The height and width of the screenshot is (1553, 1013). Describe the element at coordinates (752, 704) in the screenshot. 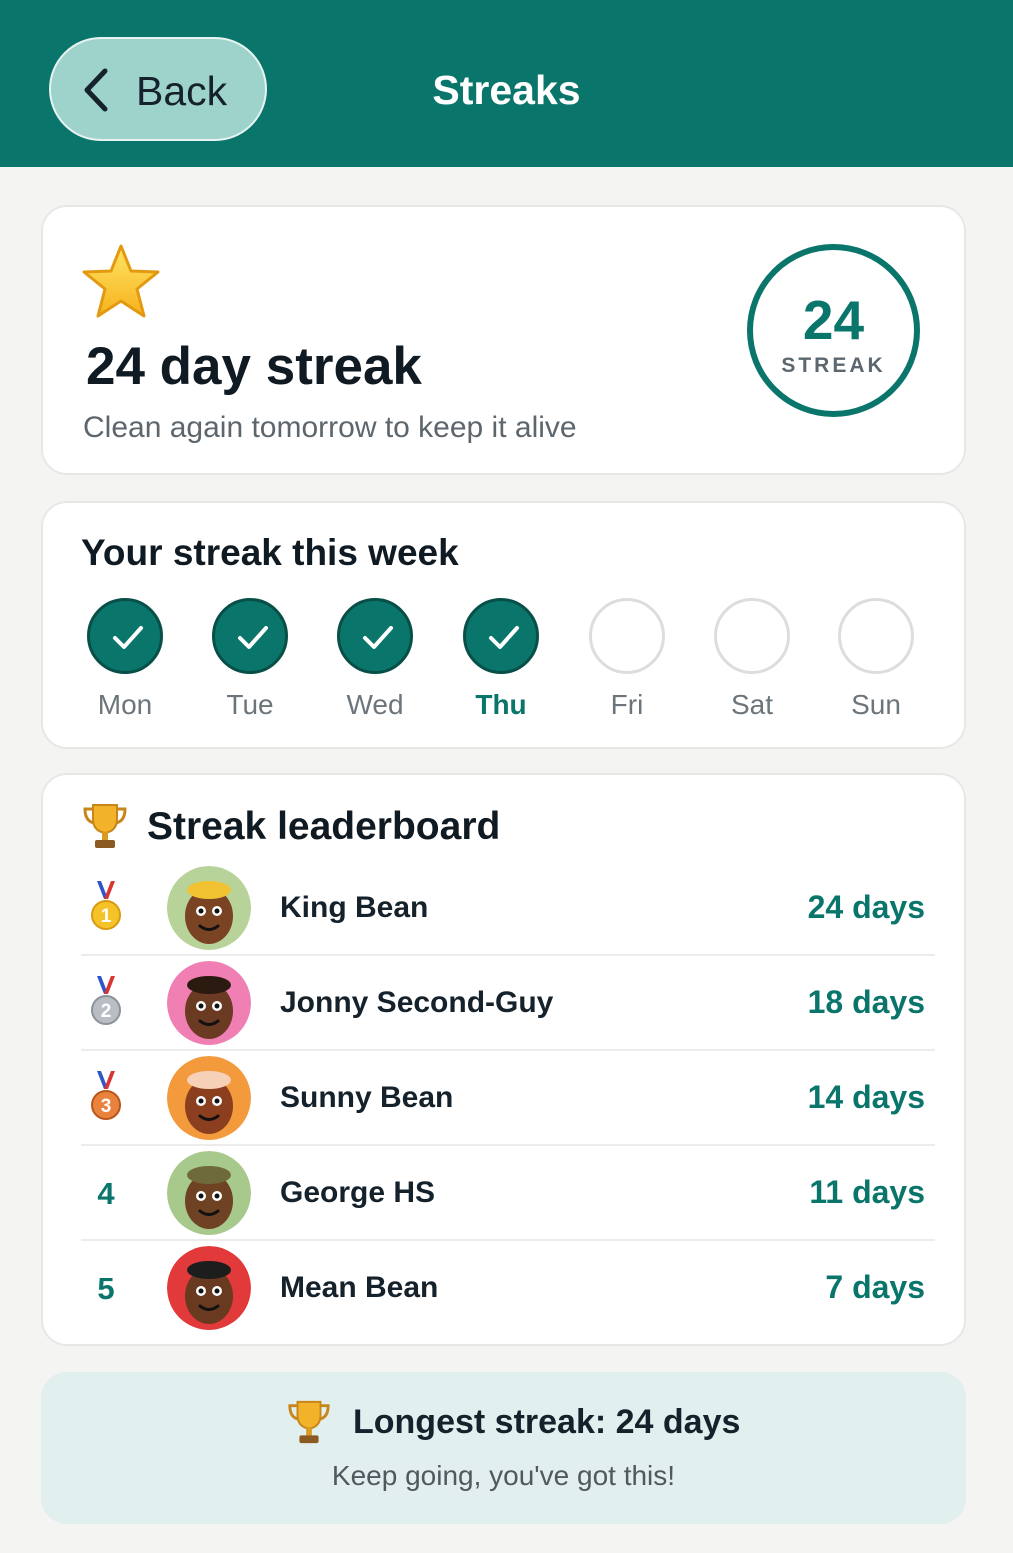

I see `day-label: Sat` at that location.